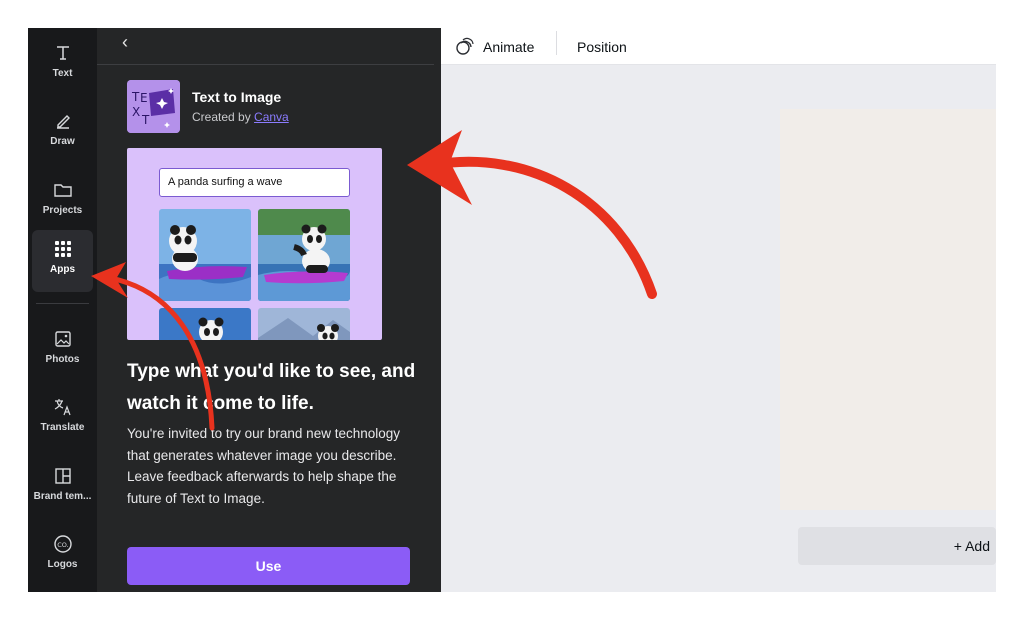 This screenshot has height=620, width=1024. I want to click on panel-divider, so click(265, 64).